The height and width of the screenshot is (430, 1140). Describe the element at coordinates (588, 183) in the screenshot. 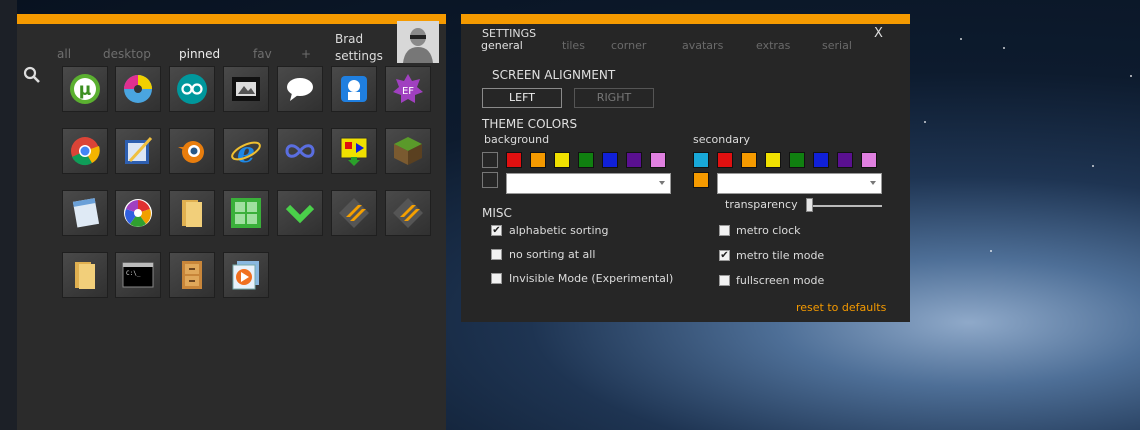

I see `background-color-dropdown` at that location.